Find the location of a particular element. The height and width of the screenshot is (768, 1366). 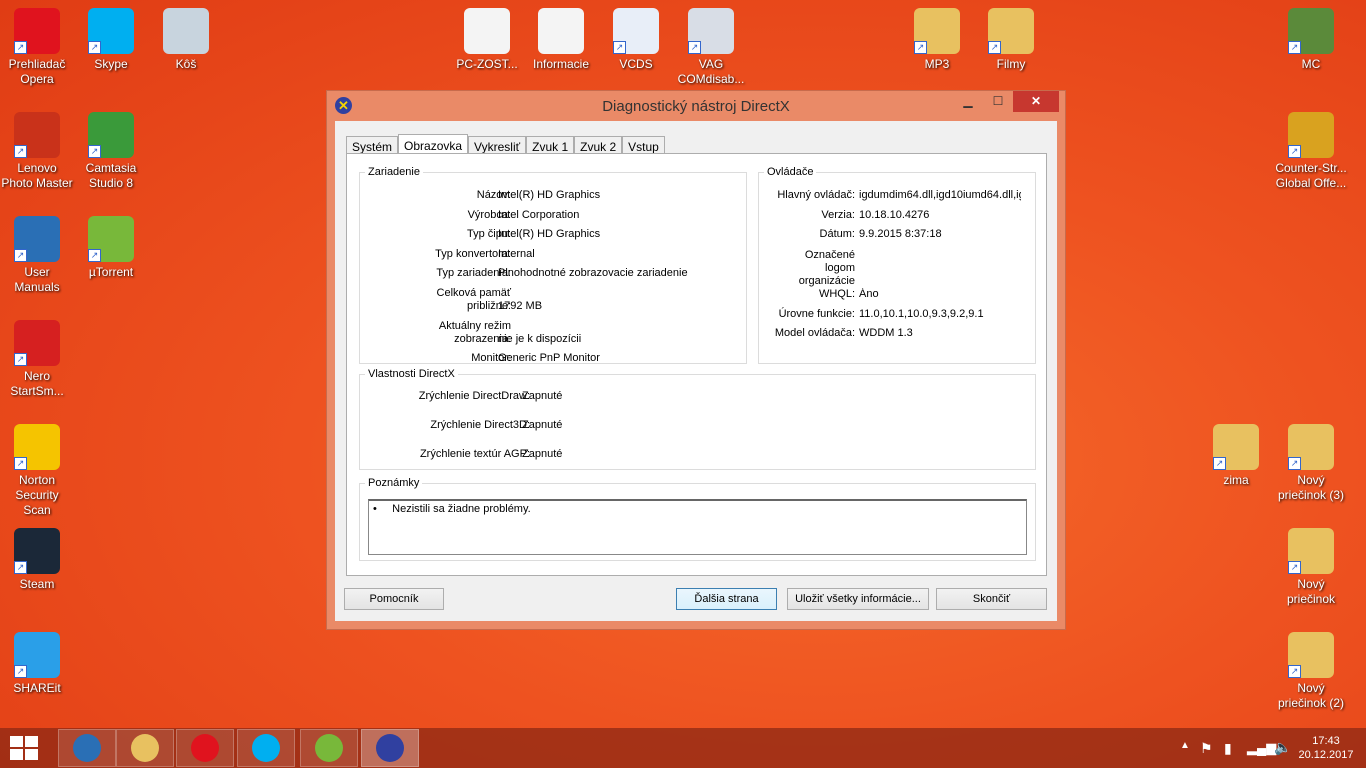

desktop-icon-label: SHAREit is located at coordinates (37, 688).